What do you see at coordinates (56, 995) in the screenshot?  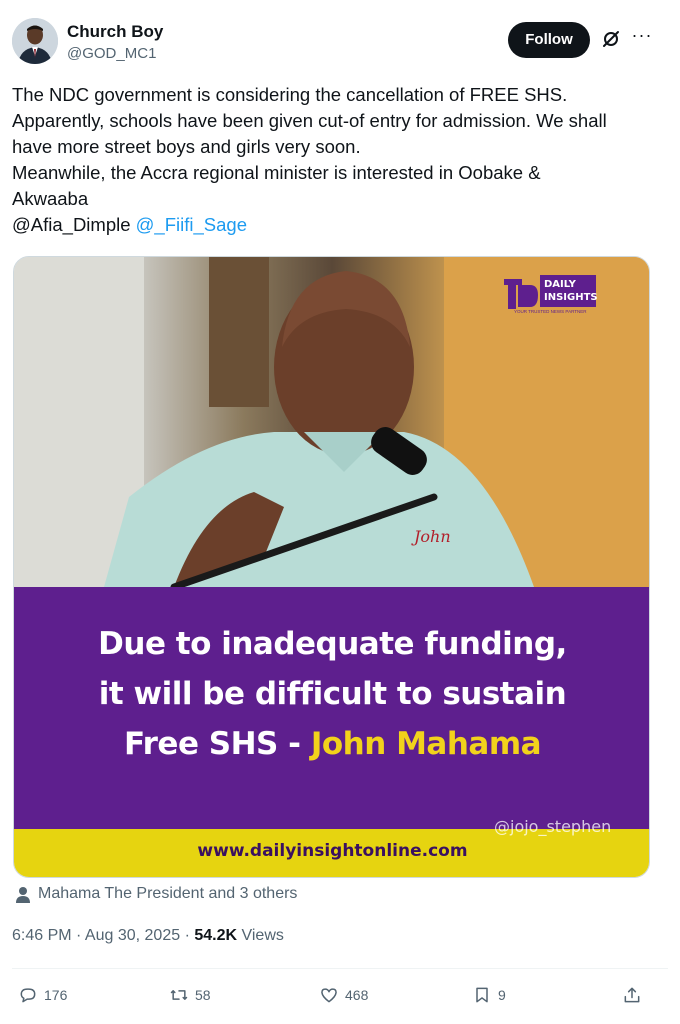 I see `reply-count: 176` at bounding box center [56, 995].